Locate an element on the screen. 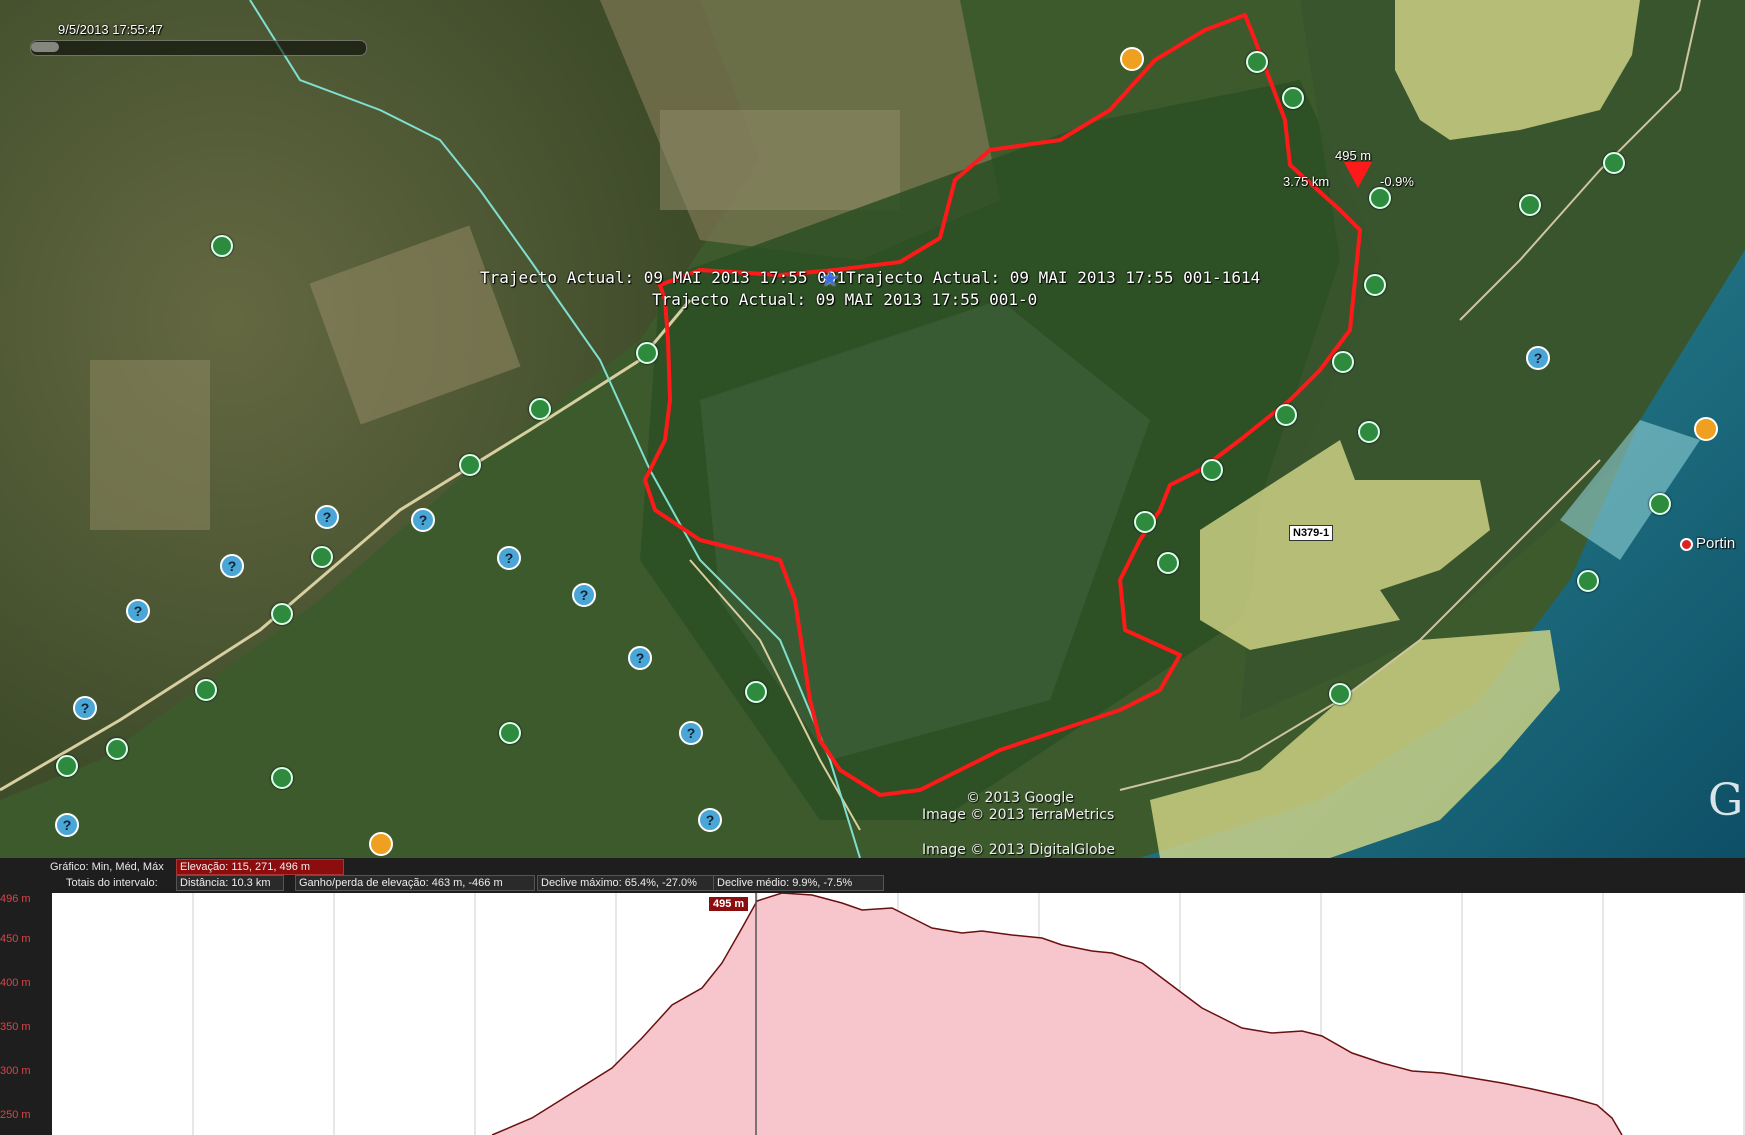 This screenshot has width=1745, height=1135. elevation-stats: Elevação: 115, 271, 496 m is located at coordinates (260, 867).